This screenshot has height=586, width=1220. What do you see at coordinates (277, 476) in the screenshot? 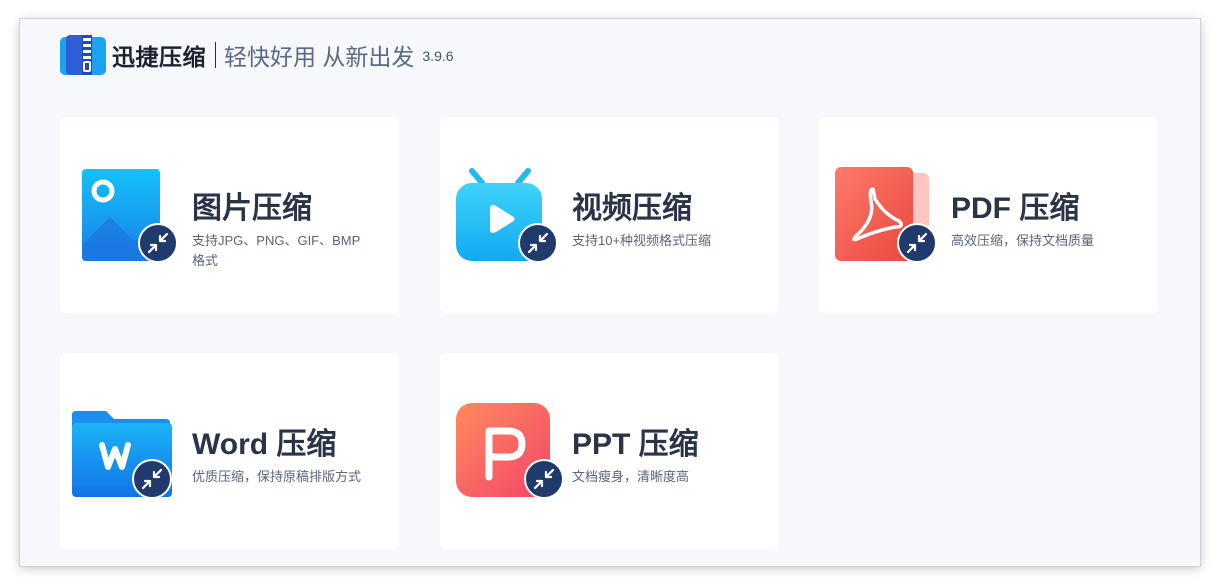
I see `card-description: 优质压缩，保持原稿排版方式` at bounding box center [277, 476].